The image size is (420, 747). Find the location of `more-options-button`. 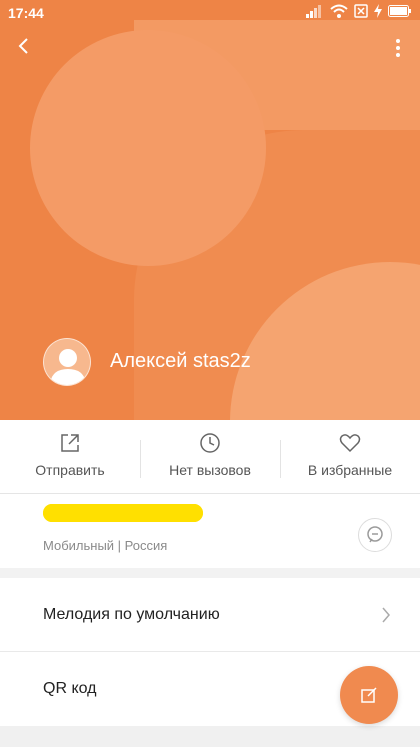

more-options-button is located at coordinates (398, 48).